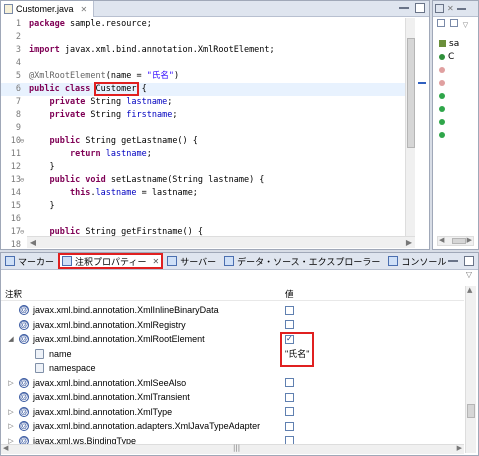 This screenshot has width=479, height=456. I want to click on annotation-member-row: name "氏名", so click(232, 354).